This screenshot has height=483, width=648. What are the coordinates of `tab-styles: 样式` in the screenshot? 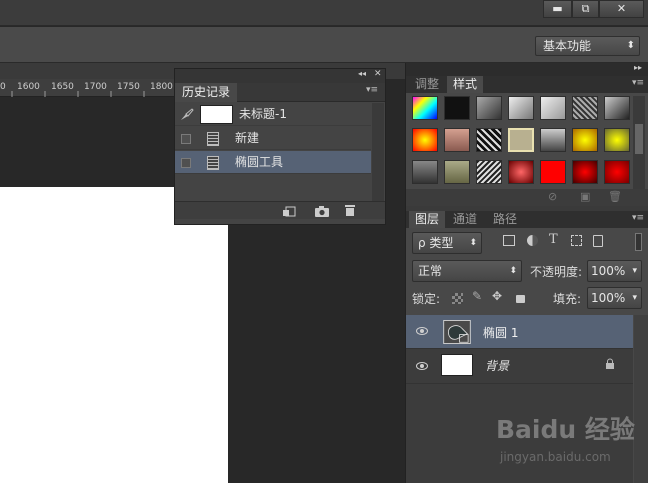 It's located at (465, 84).